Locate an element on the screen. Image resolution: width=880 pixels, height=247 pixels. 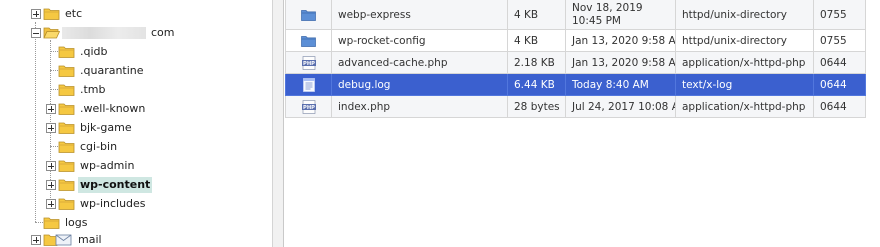
tree-item-domain: com is located at coordinates (104, 32).